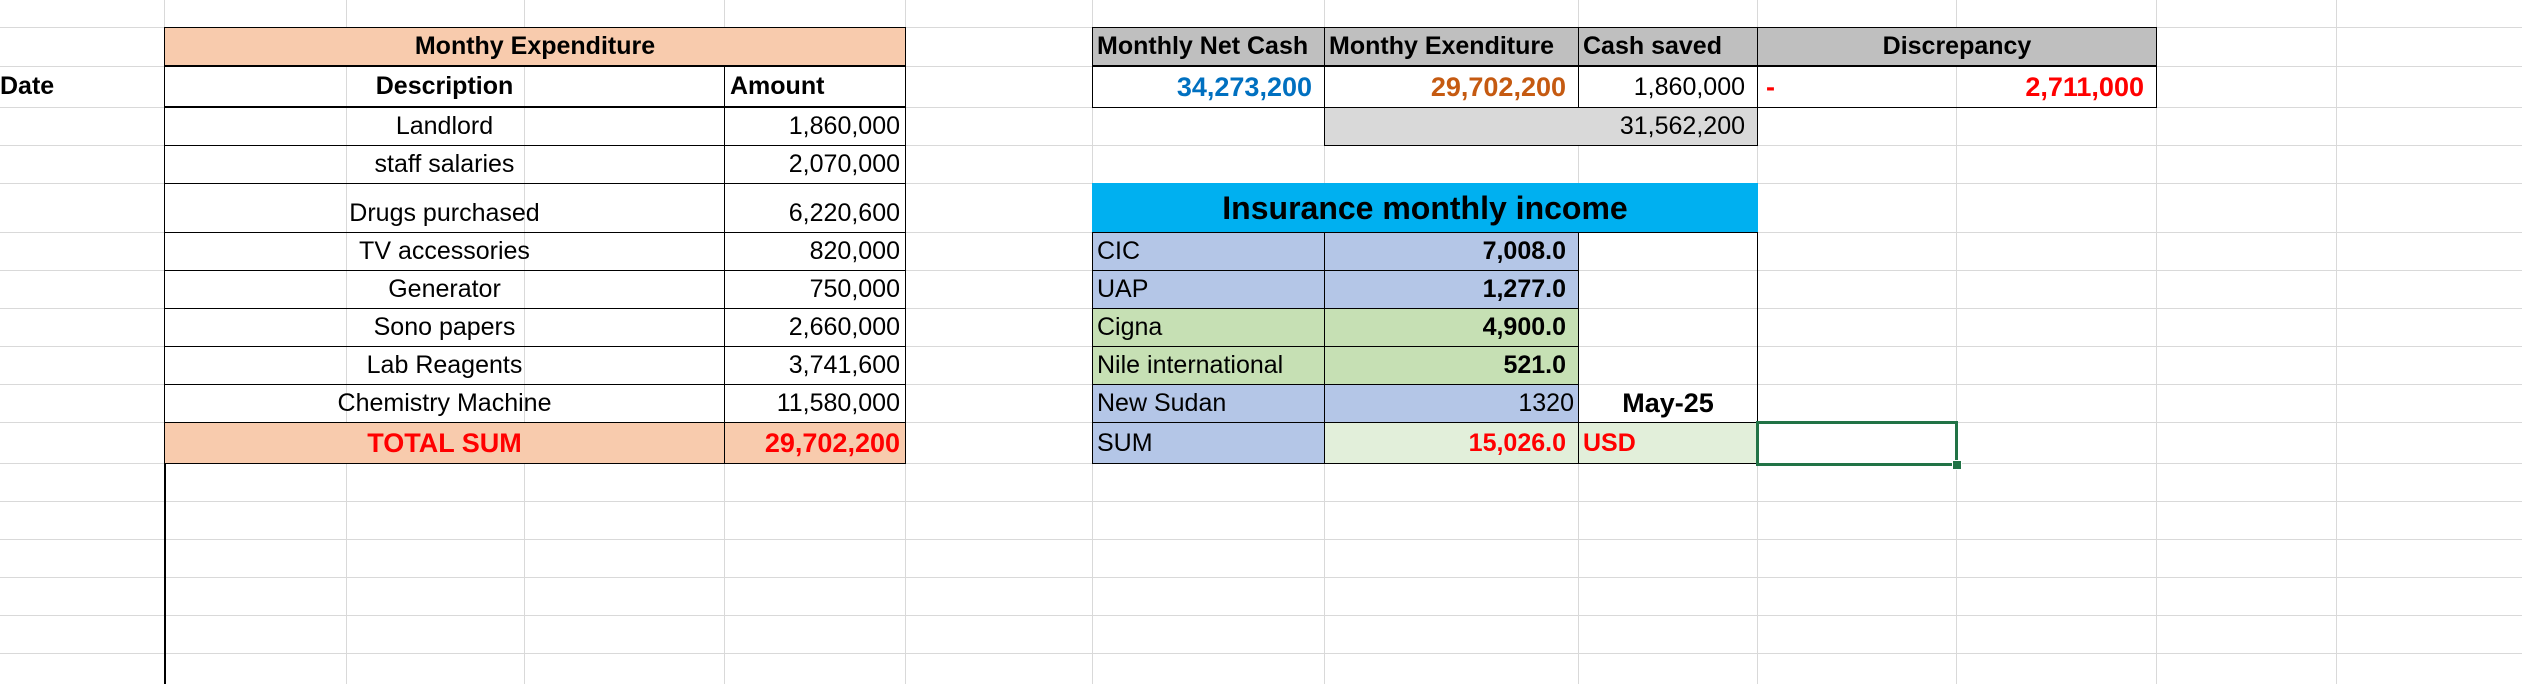  Describe the element at coordinates (1208, 327) in the screenshot. I see `insurer-name: Cigna` at that location.